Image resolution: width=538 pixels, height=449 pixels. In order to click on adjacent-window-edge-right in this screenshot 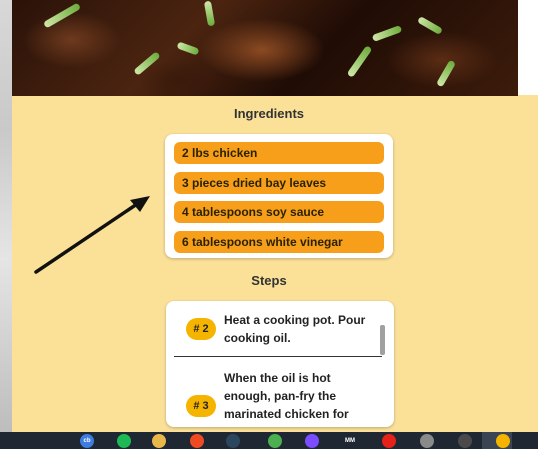, I will do `click(528, 47)`.